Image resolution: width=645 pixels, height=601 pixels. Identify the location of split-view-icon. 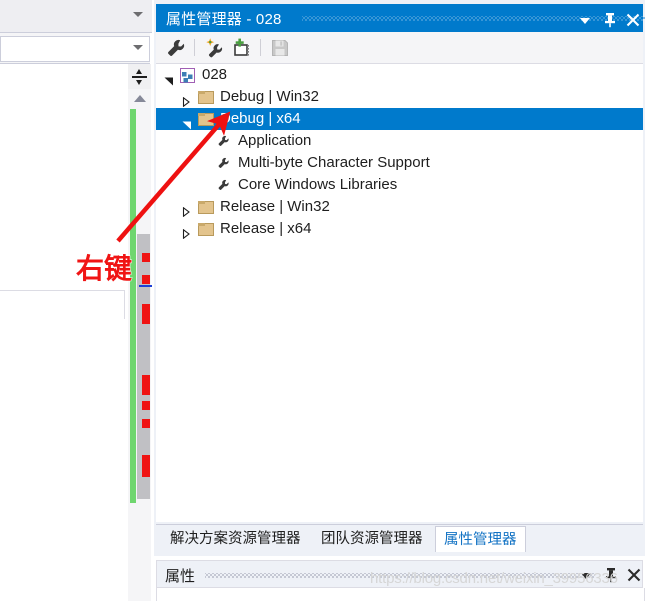
(139, 76).